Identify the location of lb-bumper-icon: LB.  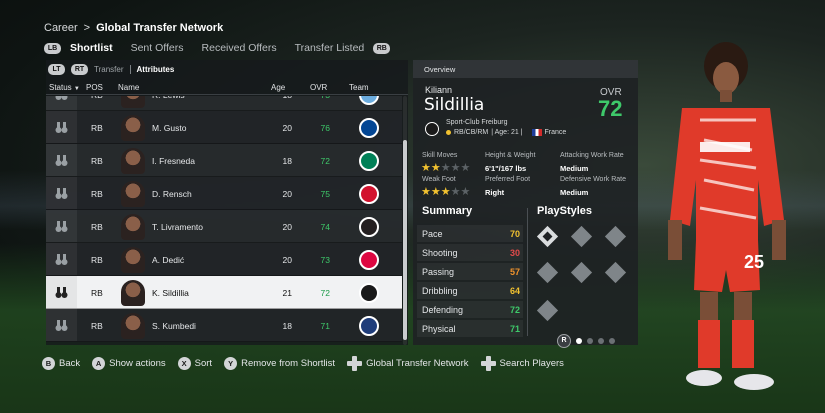
(52, 48).